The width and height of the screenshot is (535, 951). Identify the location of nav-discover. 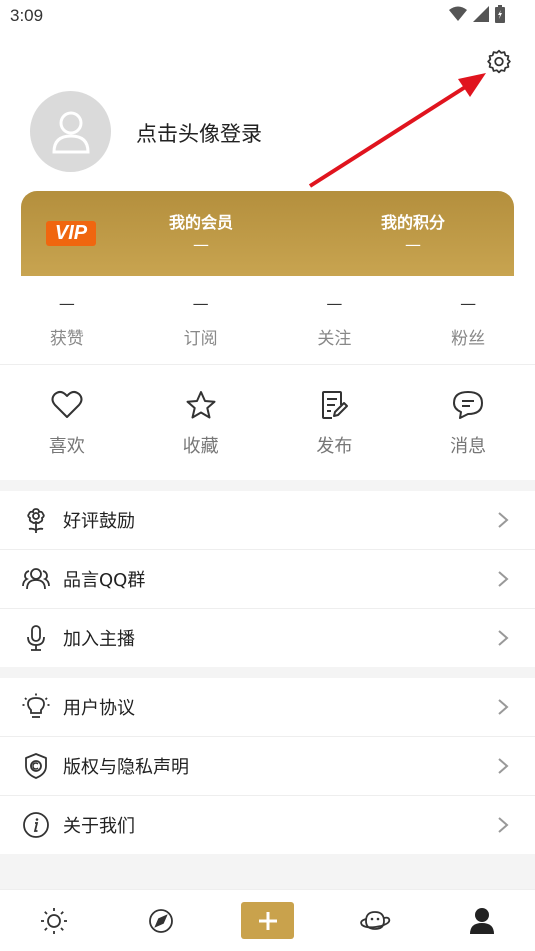
(160, 920).